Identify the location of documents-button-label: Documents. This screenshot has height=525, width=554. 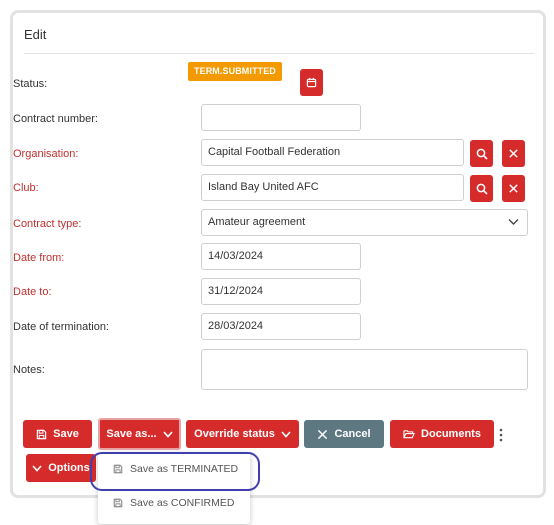
(451, 434).